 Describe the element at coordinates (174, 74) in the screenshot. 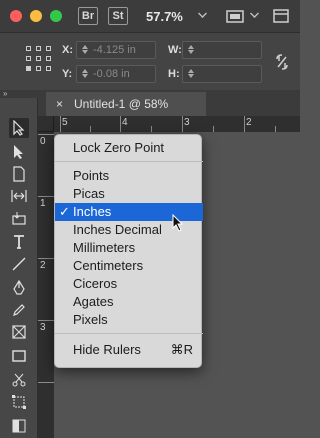

I see `h-label: H:` at that location.